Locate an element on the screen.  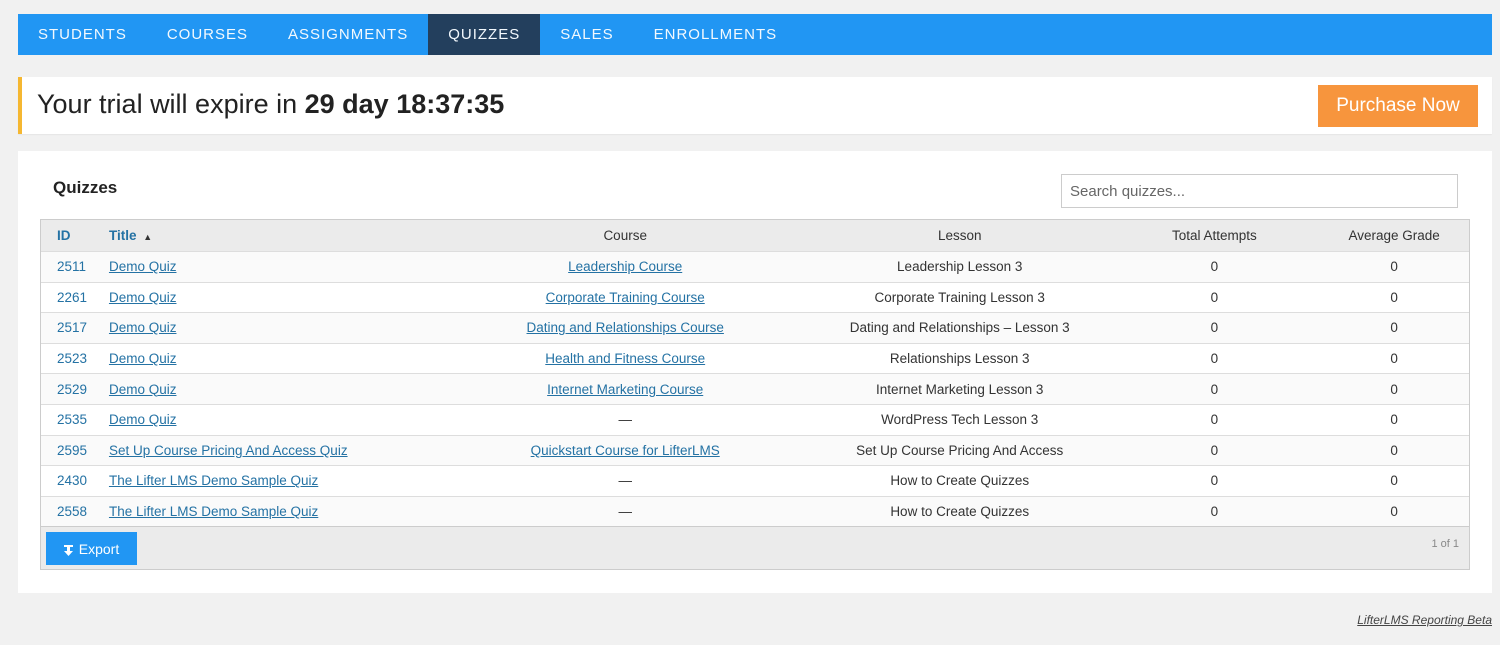
cell-course: Leadership Course is located at coordinates (624, 266).